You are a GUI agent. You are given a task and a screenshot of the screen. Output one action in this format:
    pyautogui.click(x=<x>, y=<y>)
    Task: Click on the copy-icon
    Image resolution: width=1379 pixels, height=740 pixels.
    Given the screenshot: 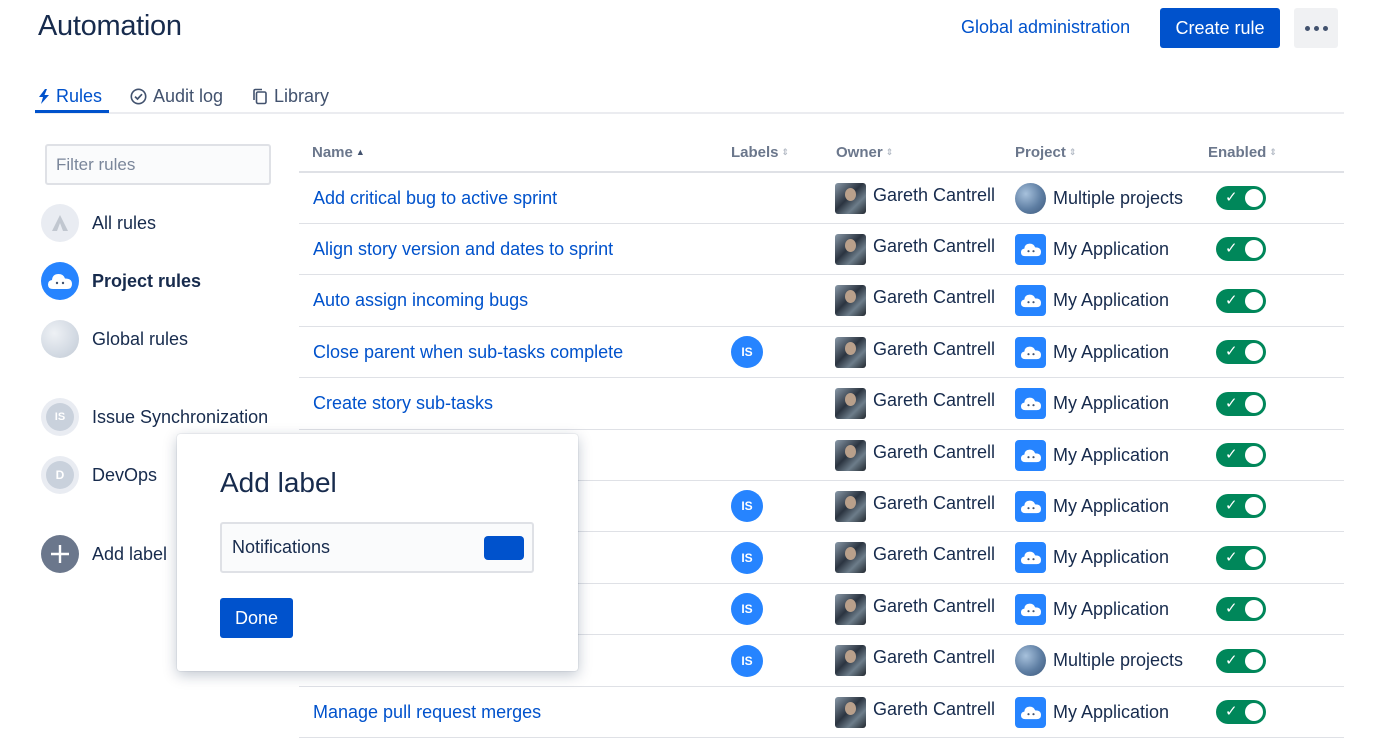 What is the action you would take?
    pyautogui.click(x=260, y=96)
    